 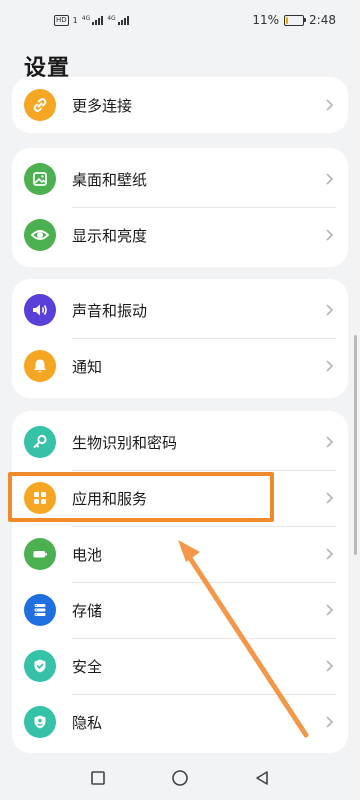 I want to click on status-right: 11% 2:48, so click(x=294, y=20).